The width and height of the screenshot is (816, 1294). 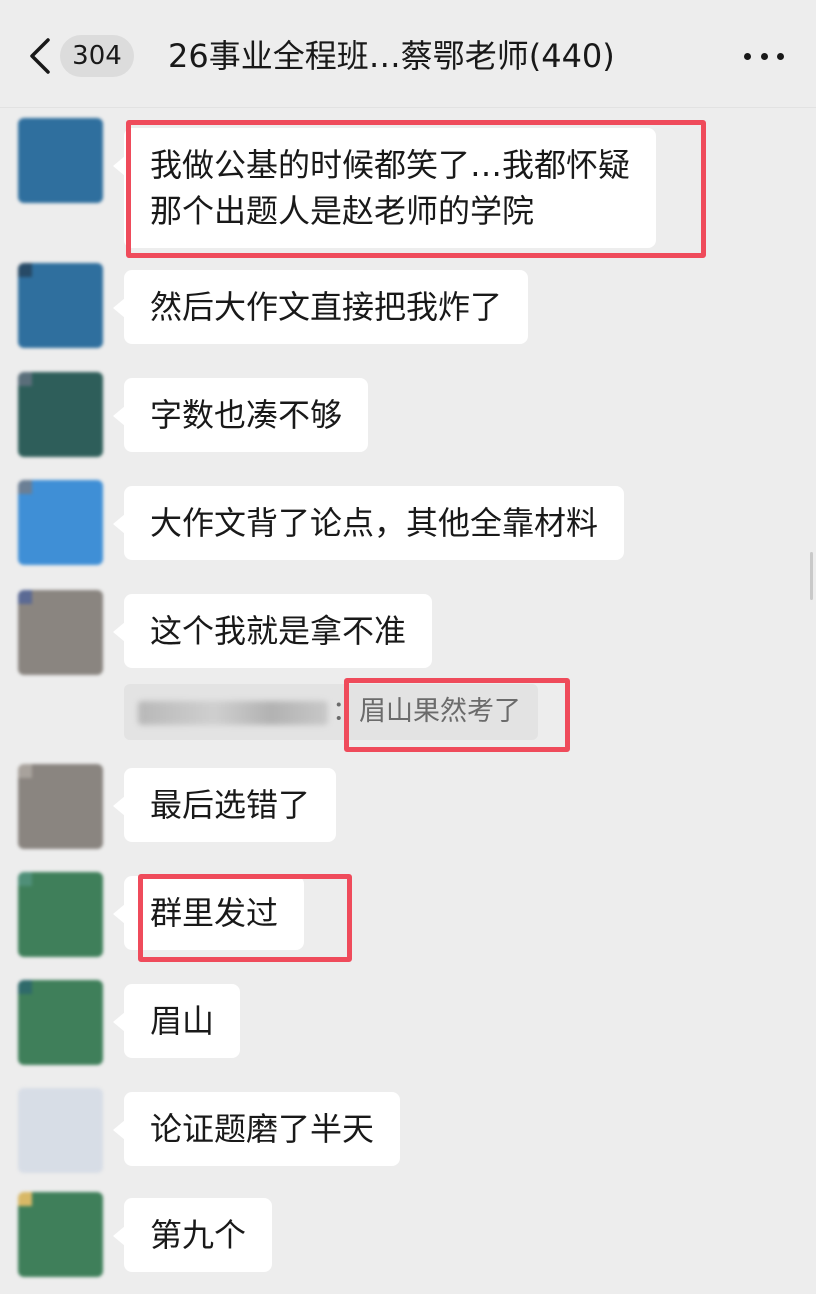 I want to click on message-text: 字数也凑不够, so click(x=246, y=415).